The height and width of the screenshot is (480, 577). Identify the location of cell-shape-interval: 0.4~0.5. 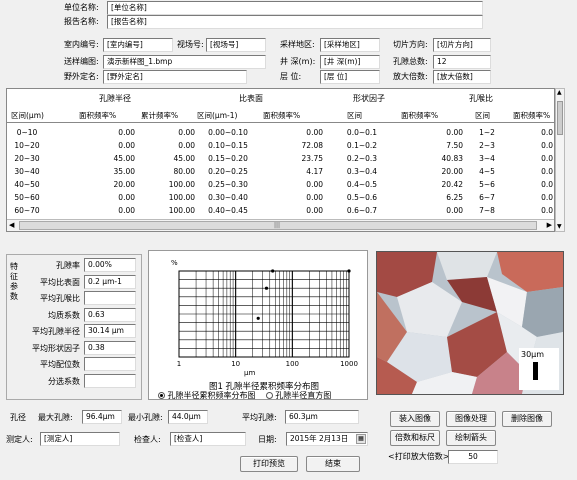
(362, 184).